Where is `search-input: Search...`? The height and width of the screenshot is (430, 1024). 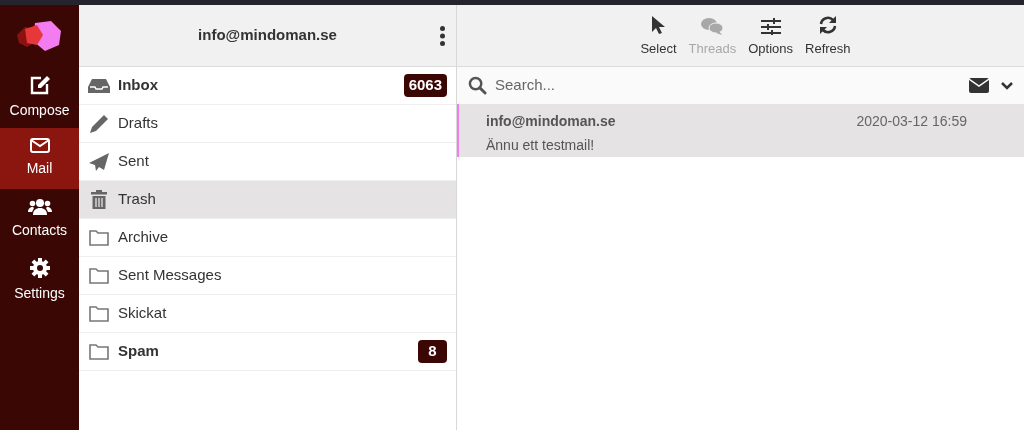
search-input: Search... is located at coordinates (732, 85).